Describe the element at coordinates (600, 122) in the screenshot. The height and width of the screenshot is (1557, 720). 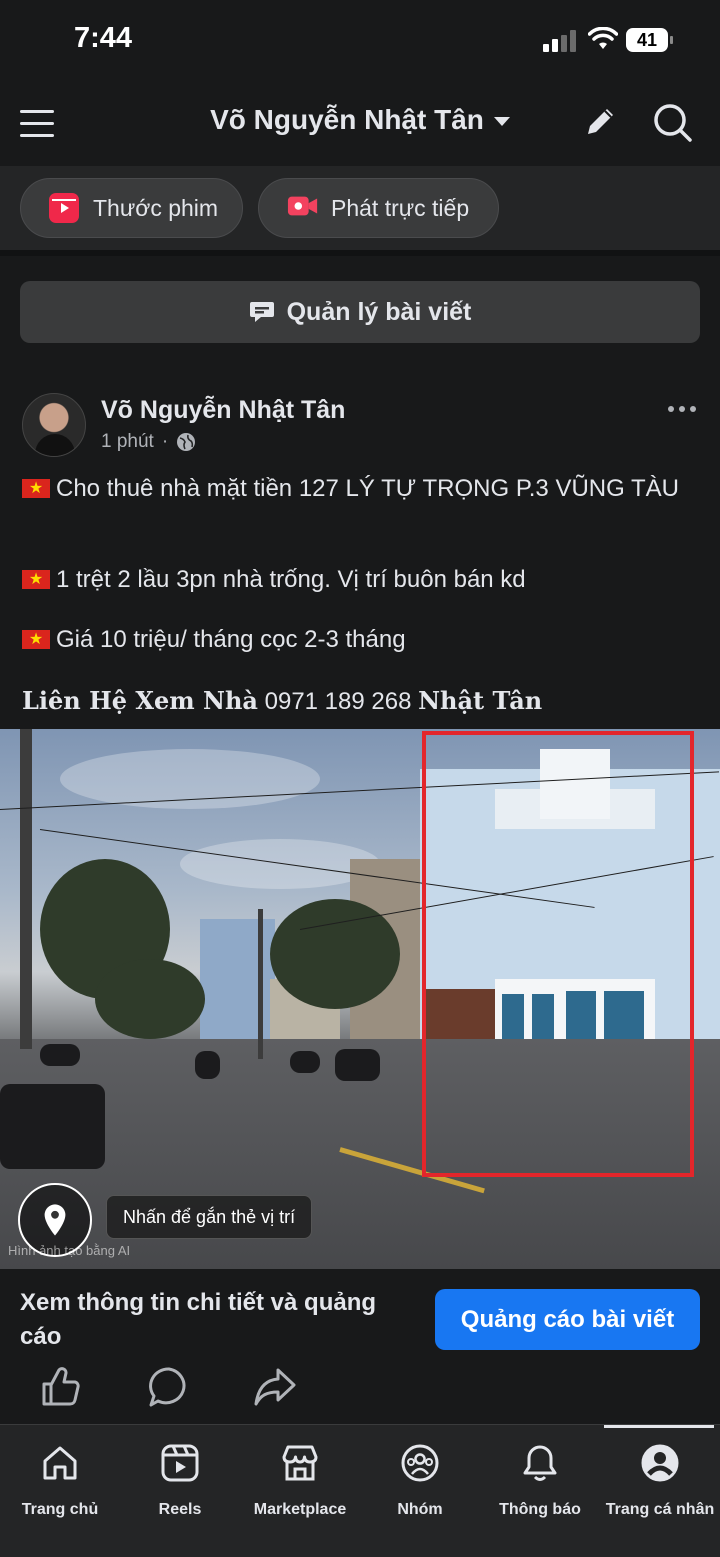
I see `pencil-icon` at that location.